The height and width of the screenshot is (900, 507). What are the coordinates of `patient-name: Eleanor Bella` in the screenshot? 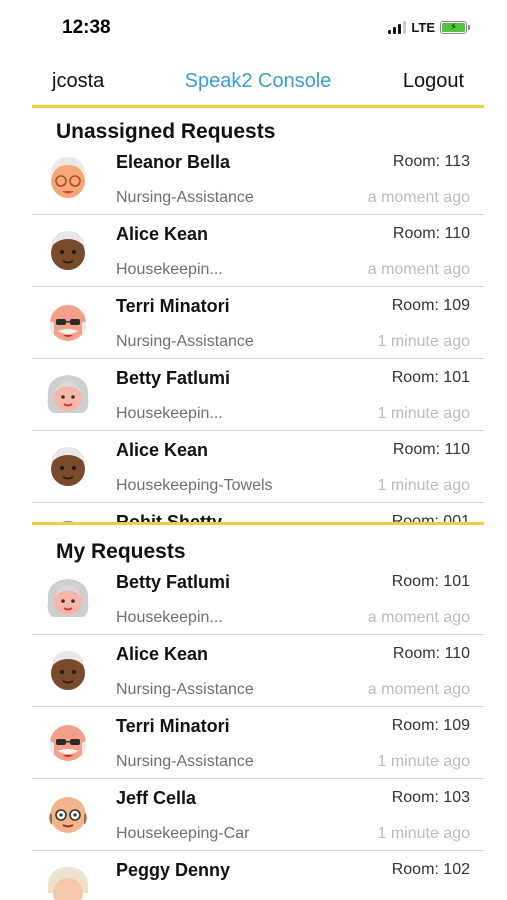 It's located at (173, 162).